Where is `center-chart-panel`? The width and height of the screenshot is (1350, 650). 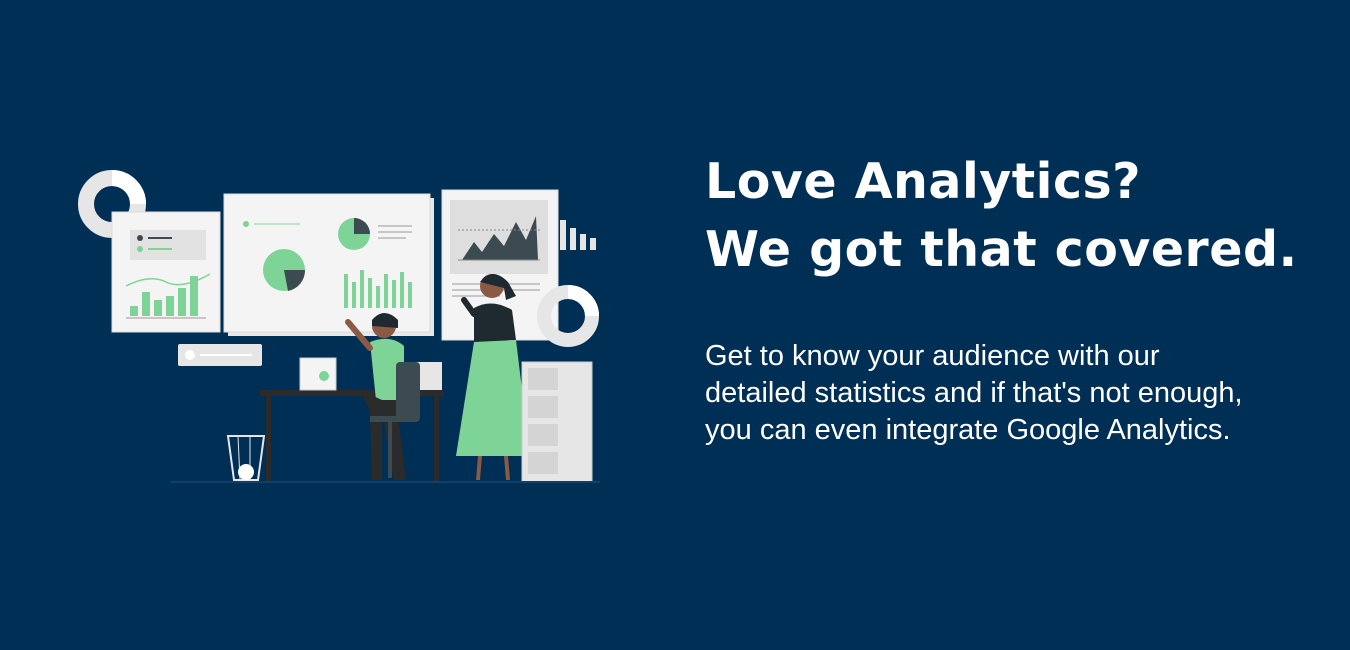 center-chart-panel is located at coordinates (328, 264).